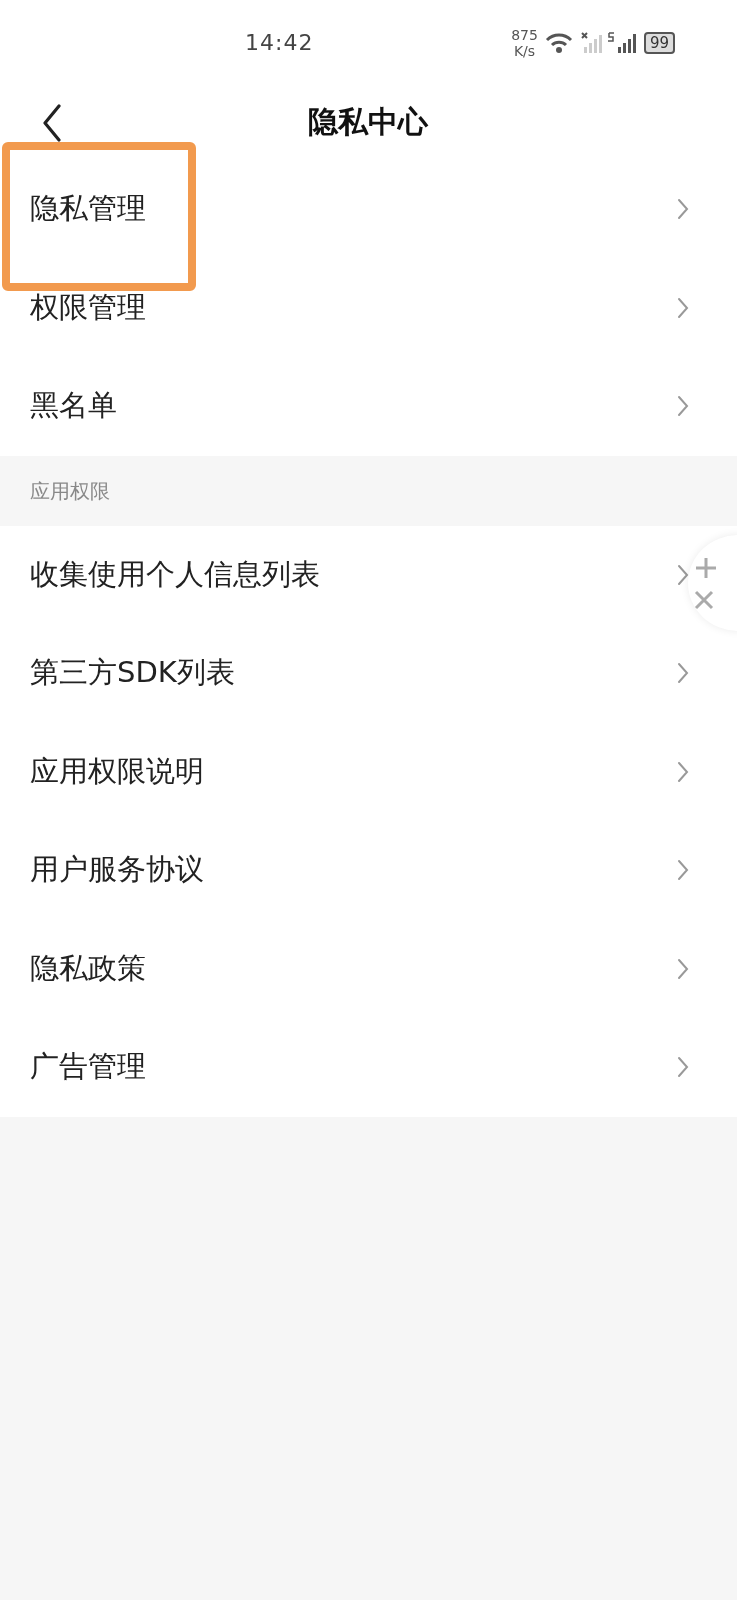  Describe the element at coordinates (368, 406) in the screenshot. I see `menu-item: 黑名单` at that location.